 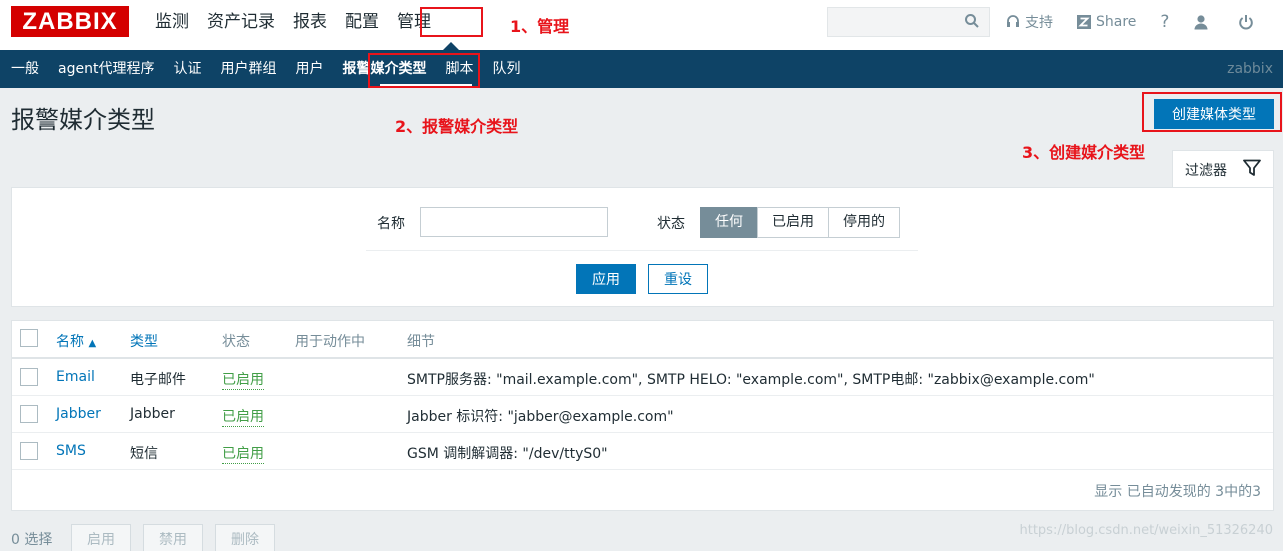 I want to click on help-icon: ?, so click(x=1165, y=22).